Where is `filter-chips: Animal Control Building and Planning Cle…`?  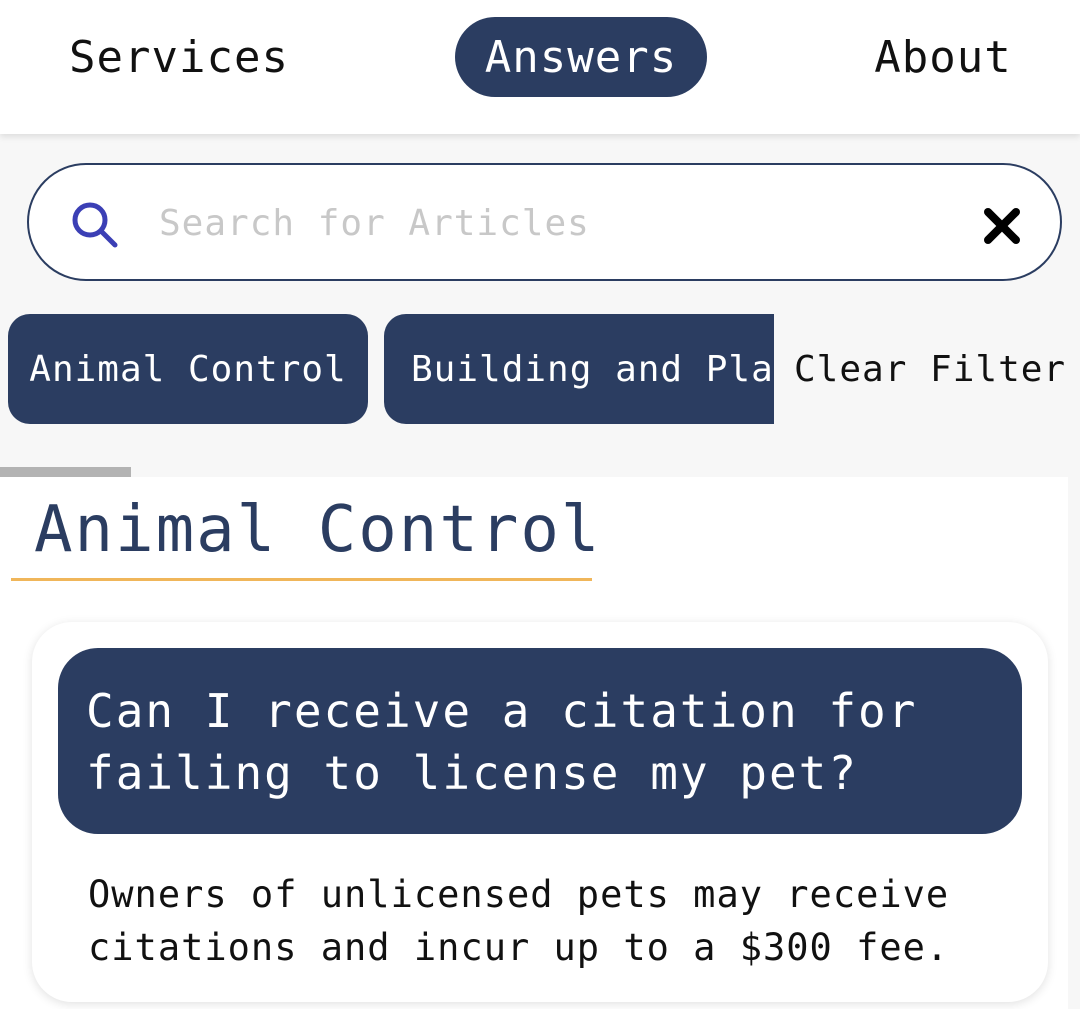
filter-chips: Animal Control Building and Planning Cle… is located at coordinates (540, 370).